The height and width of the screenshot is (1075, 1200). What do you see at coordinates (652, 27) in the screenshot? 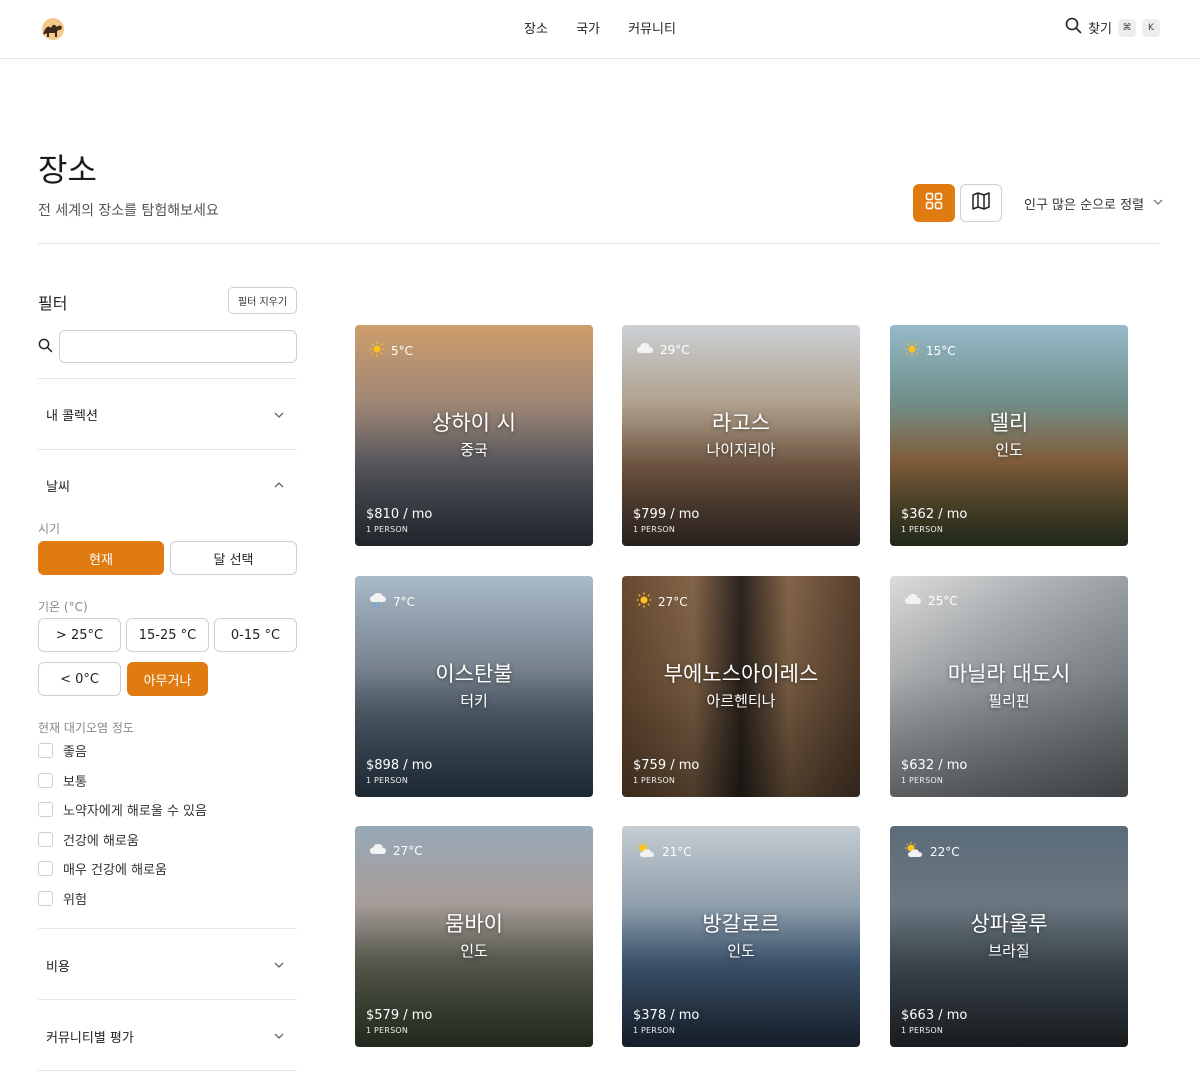
I see `nav-item-community: 커뮤니티` at bounding box center [652, 27].